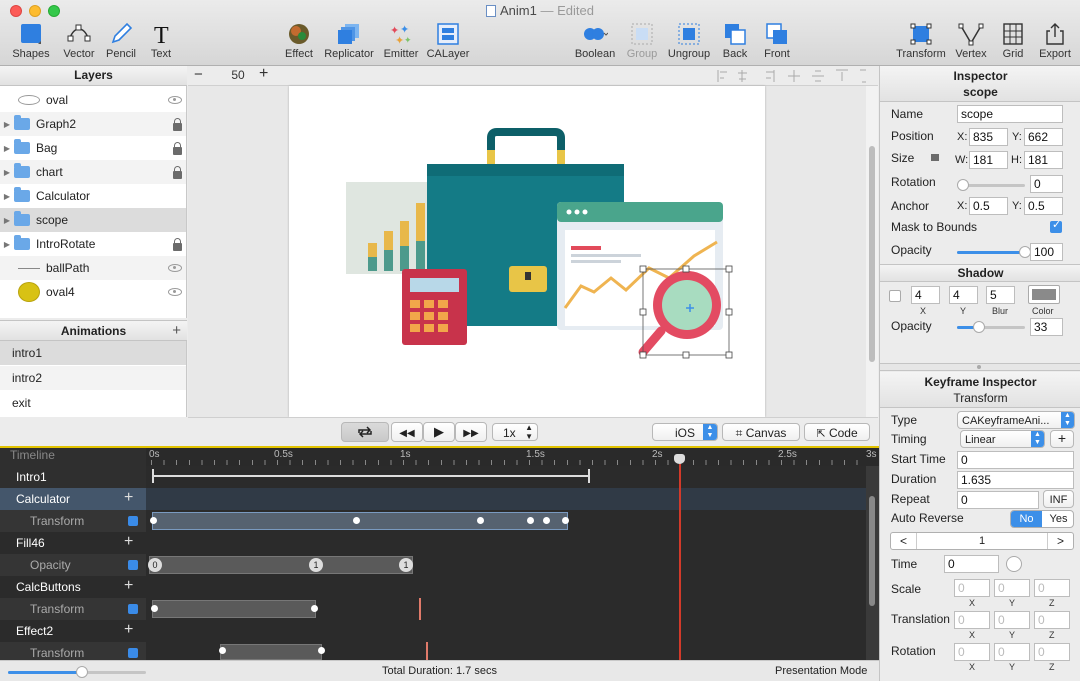  What do you see at coordinates (73, 543) in the screenshot?
I see `timeline-row-fill46: Fill46 +` at bounding box center [73, 543].